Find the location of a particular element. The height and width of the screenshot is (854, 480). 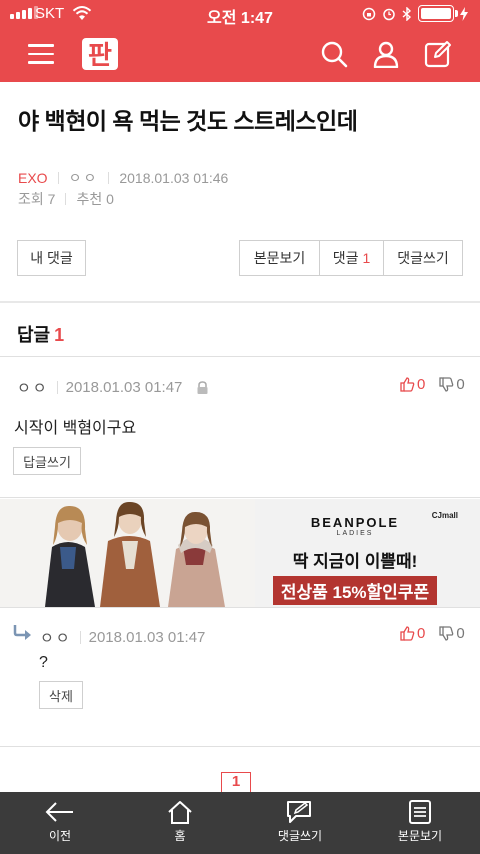

write-comment-label: 댓글쓰기 is located at coordinates (423, 258).